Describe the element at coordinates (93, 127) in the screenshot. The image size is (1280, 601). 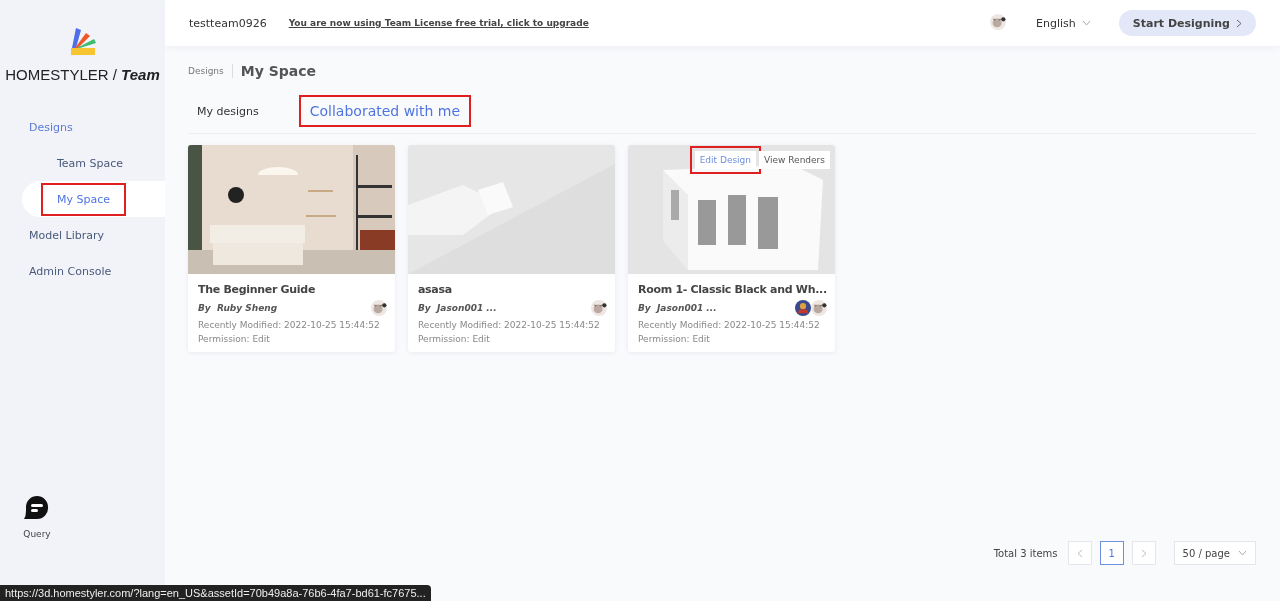
I see `nav-item: Designs` at that location.